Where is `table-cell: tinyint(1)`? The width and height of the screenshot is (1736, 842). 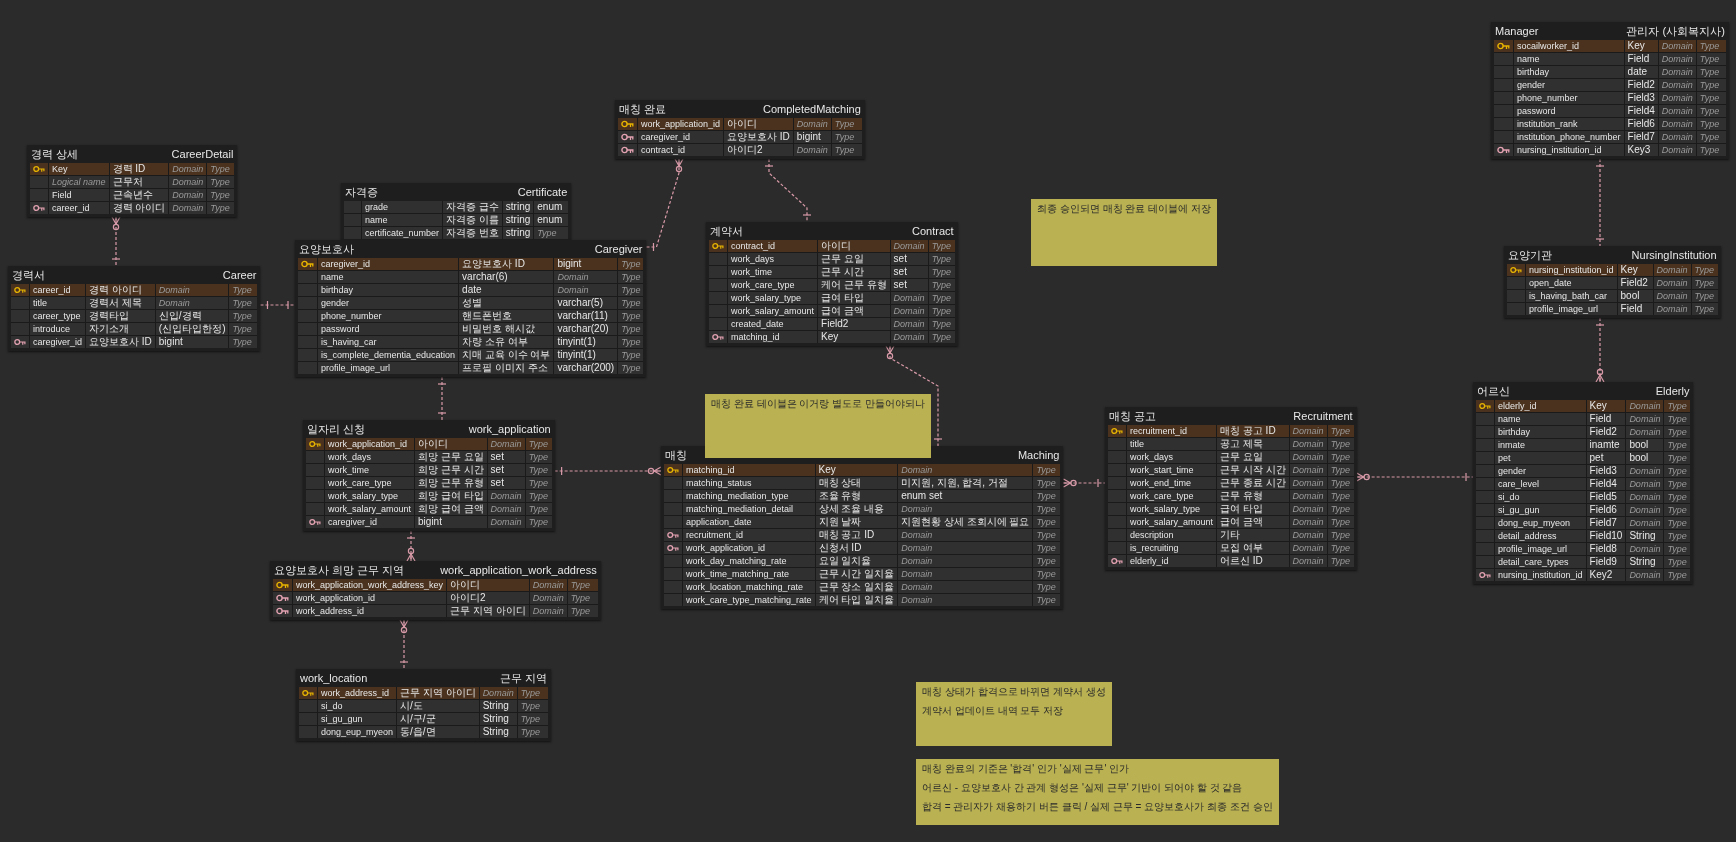
table-cell: tinyint(1) is located at coordinates (586, 342).